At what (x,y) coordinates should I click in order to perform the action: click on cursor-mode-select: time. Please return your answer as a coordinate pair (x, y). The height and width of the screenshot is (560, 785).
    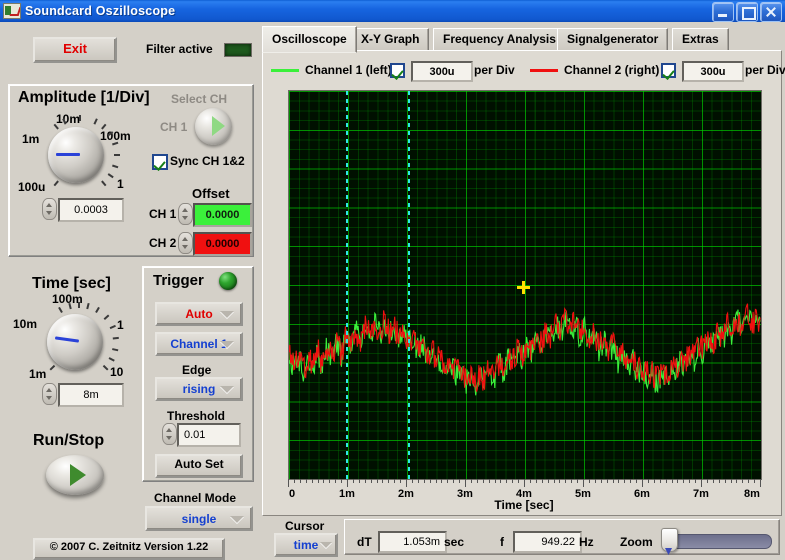
    Looking at the image, I should click on (306, 545).